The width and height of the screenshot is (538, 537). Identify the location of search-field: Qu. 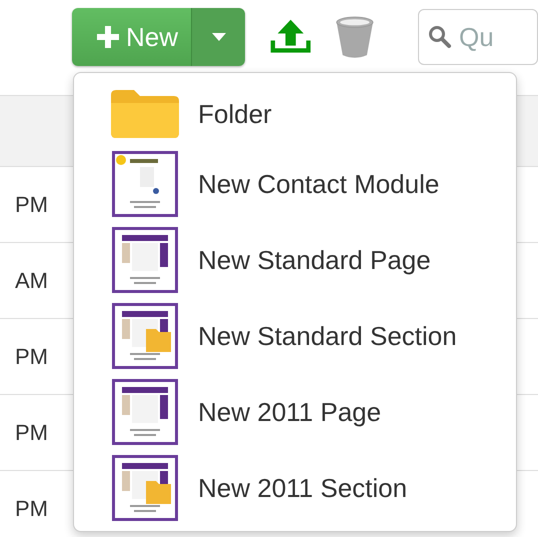
(478, 37).